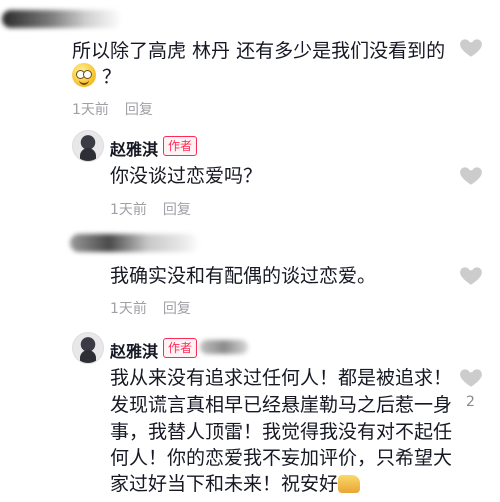  Describe the element at coordinates (243, 276) in the screenshot. I see `reply-text: 我确实没和有配偶的谈过恋爱。` at that location.